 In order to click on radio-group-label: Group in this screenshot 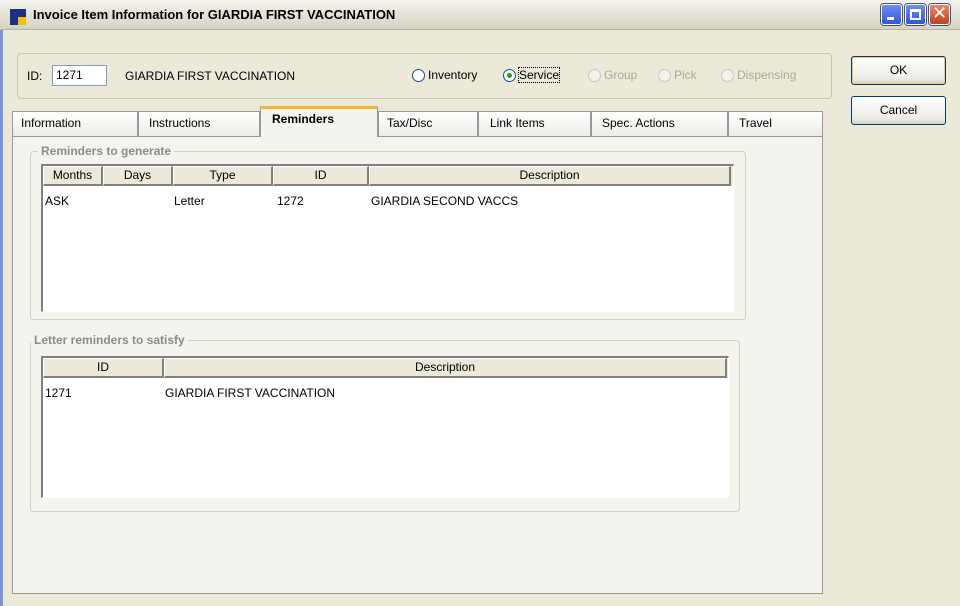, I will do `click(621, 75)`.